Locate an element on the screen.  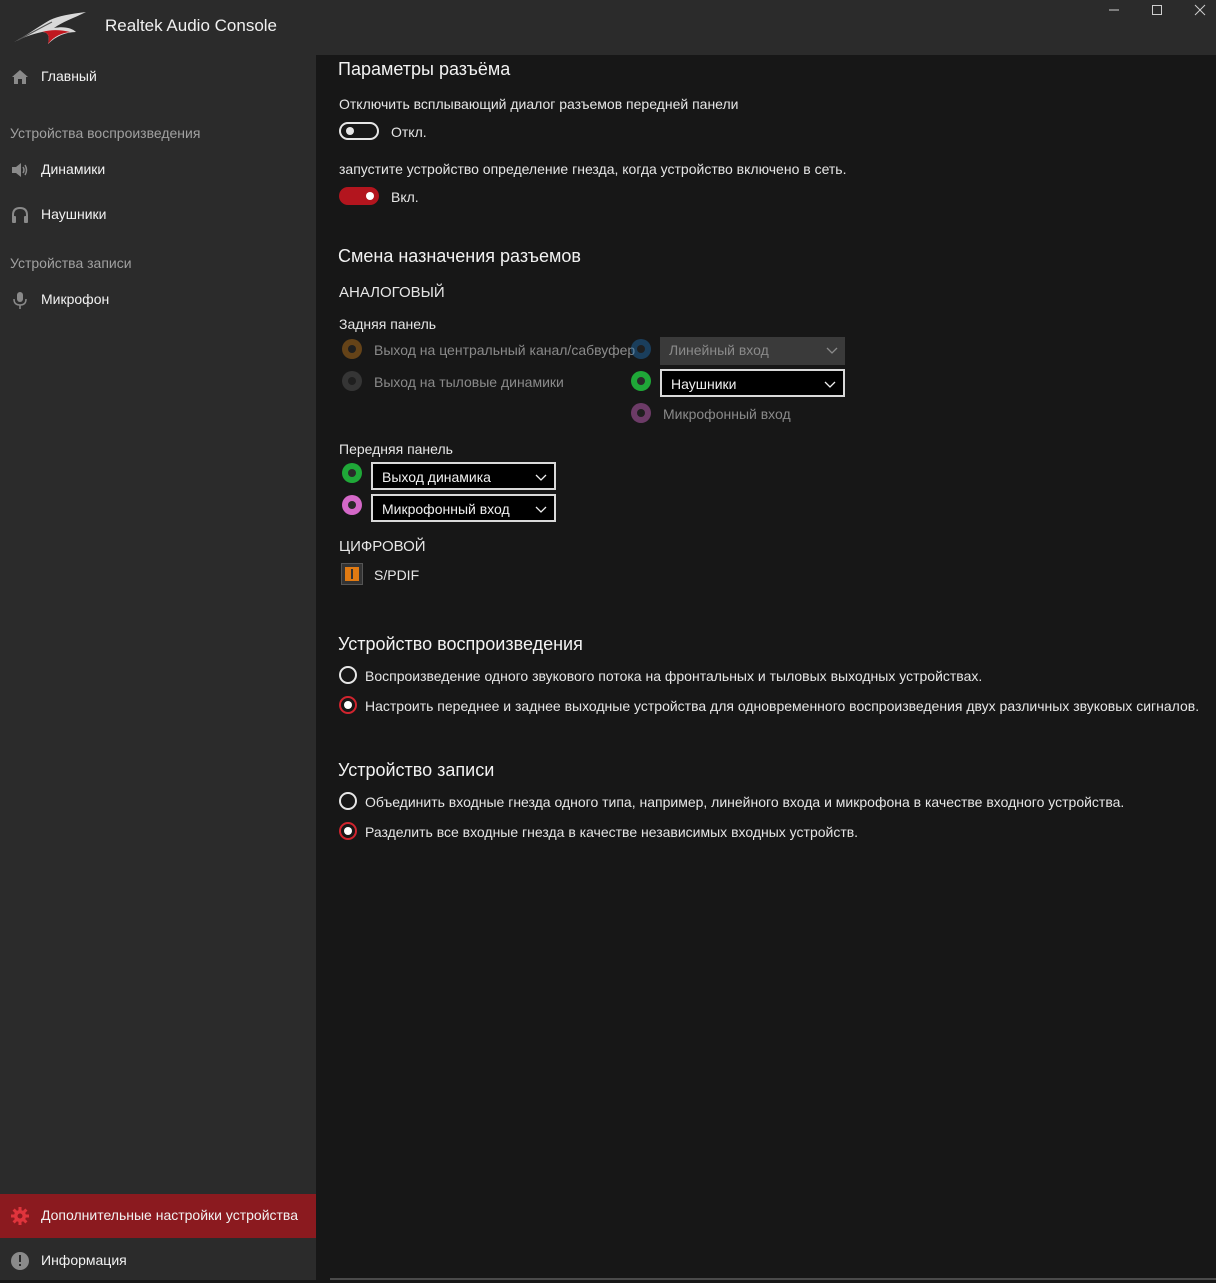
jack-detection-toggle is located at coordinates (359, 196).